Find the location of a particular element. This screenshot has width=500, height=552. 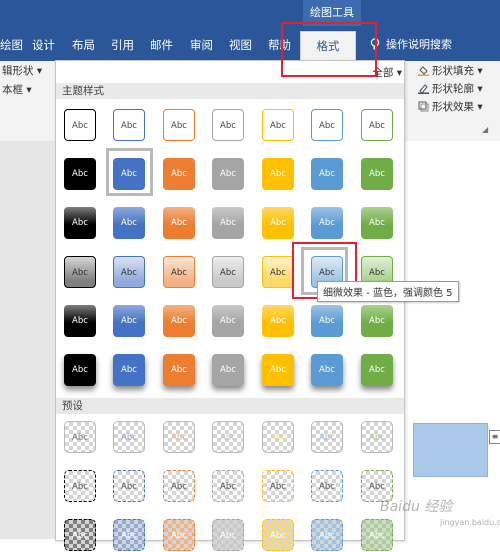

presets-header: 预设 is located at coordinates (230, 406).